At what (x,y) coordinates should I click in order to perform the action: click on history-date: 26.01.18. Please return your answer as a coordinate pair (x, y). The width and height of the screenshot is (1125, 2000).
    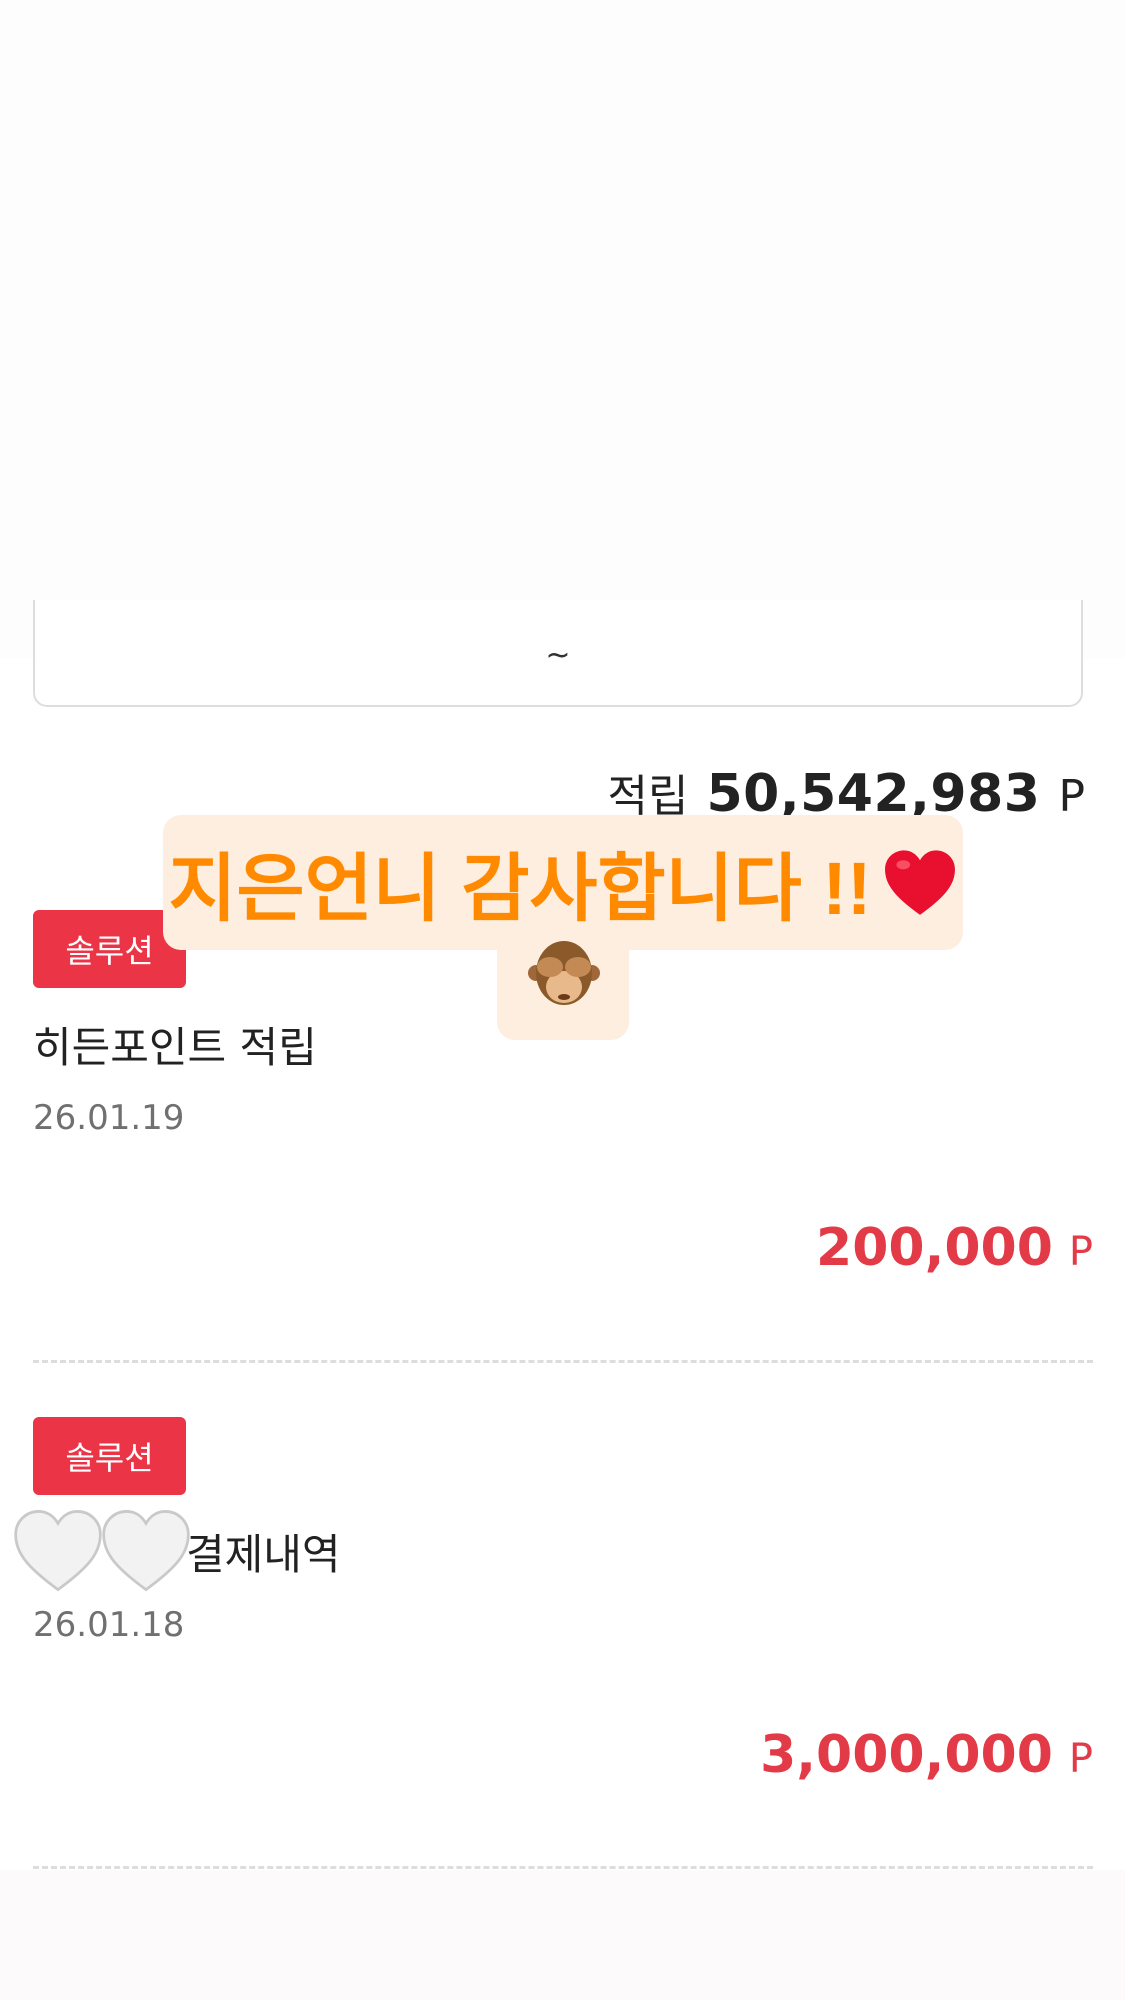
    Looking at the image, I should click on (109, 1625).